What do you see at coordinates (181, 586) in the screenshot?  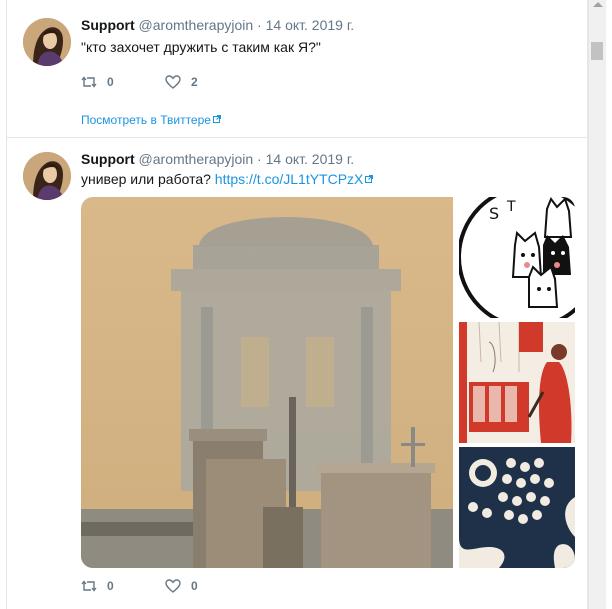 I see `like-button: 0` at bounding box center [181, 586].